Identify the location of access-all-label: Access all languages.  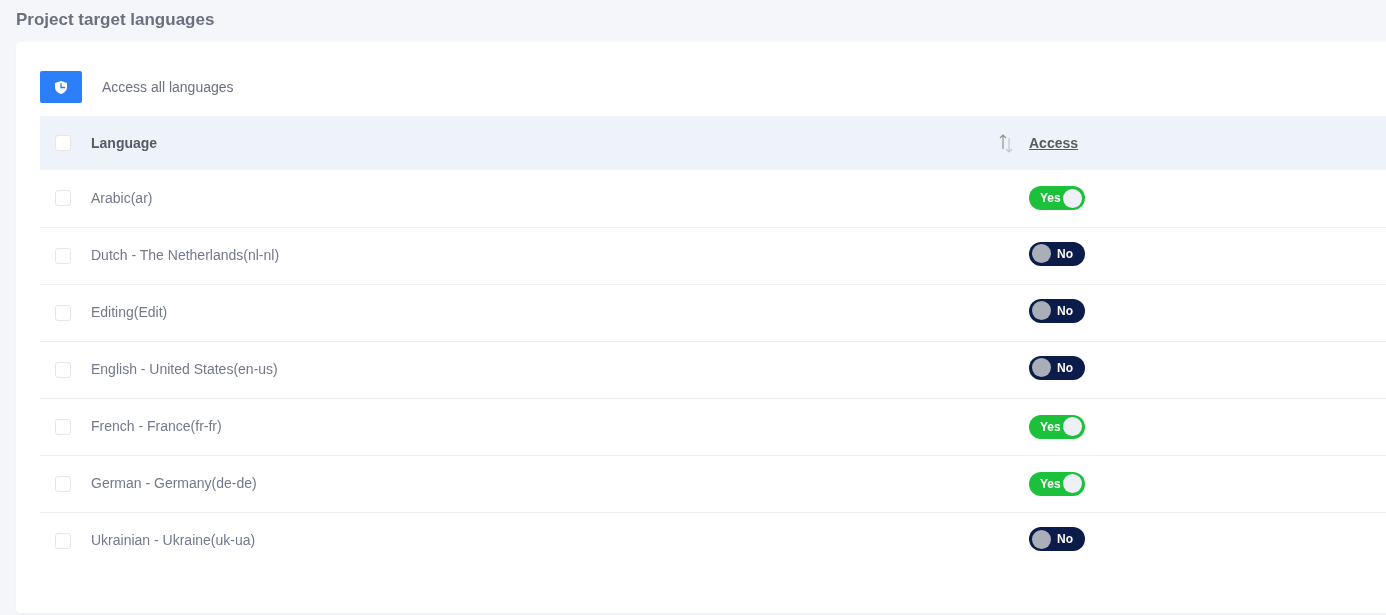
(168, 87).